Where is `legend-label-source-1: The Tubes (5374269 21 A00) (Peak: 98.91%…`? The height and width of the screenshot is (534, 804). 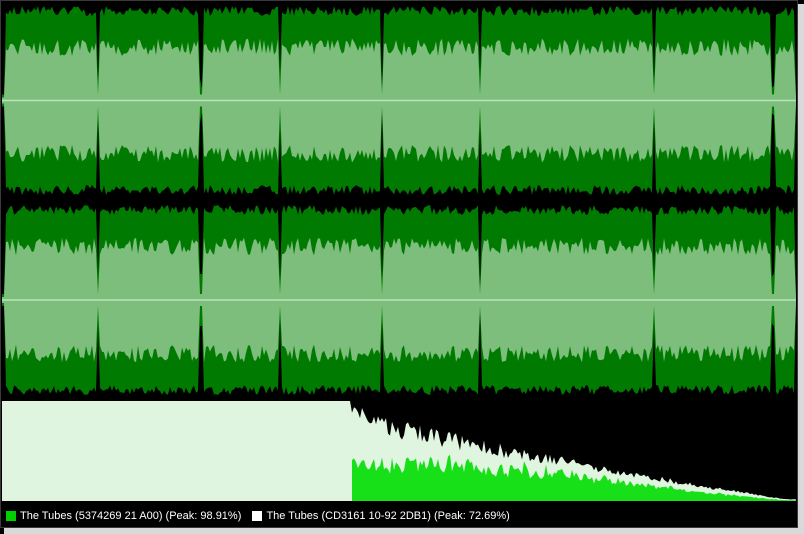 legend-label-source-1: The Tubes (5374269 21 A00) (Peak: 98.91%… is located at coordinates (131, 516).